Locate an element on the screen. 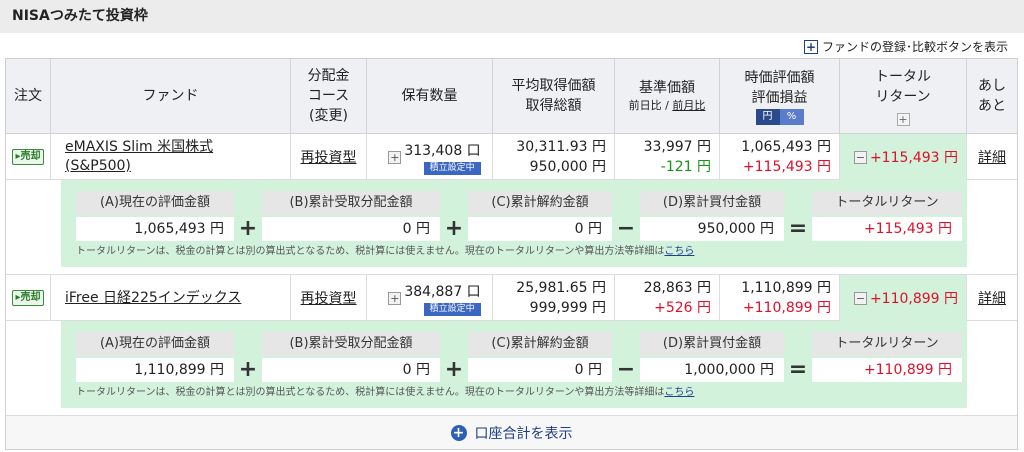  expand-all-icon: + is located at coordinates (903, 119).